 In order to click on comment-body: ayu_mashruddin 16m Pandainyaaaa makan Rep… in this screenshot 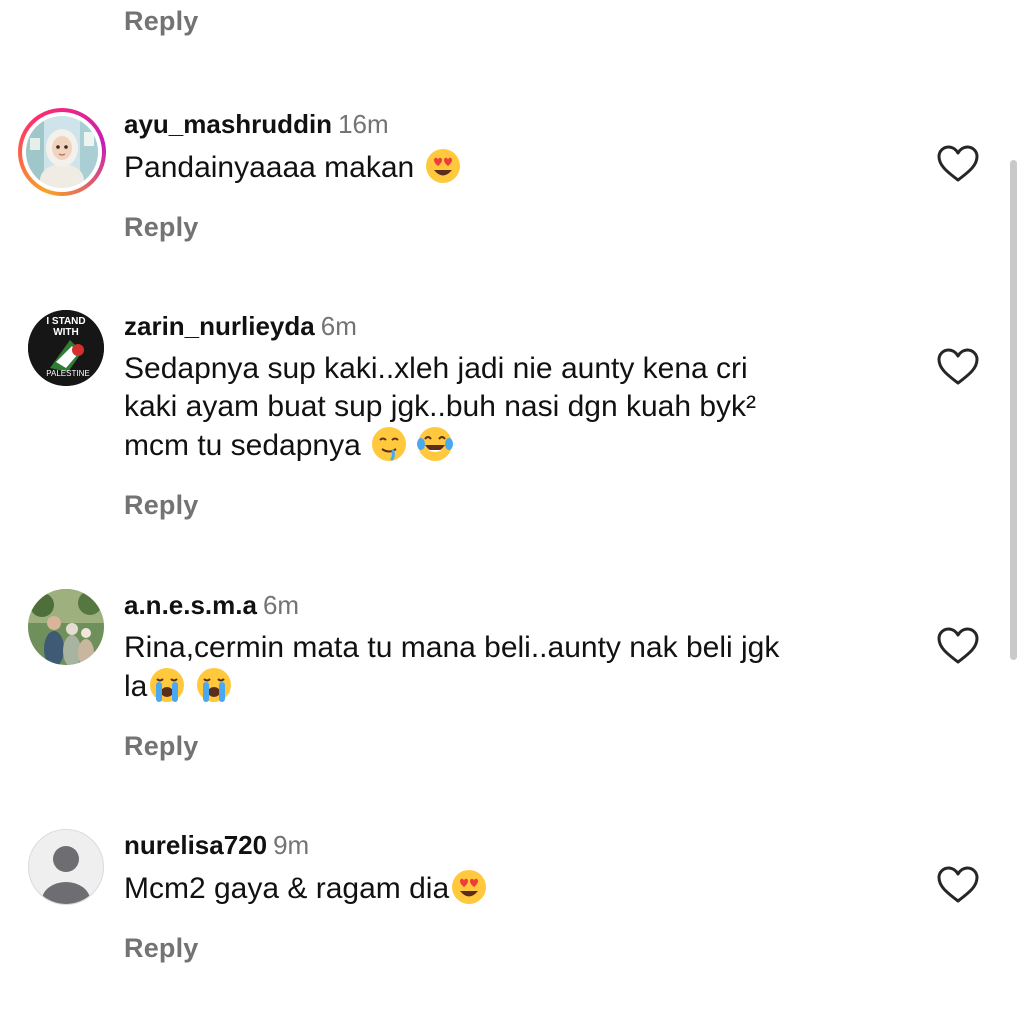, I will do `click(514, 175)`.